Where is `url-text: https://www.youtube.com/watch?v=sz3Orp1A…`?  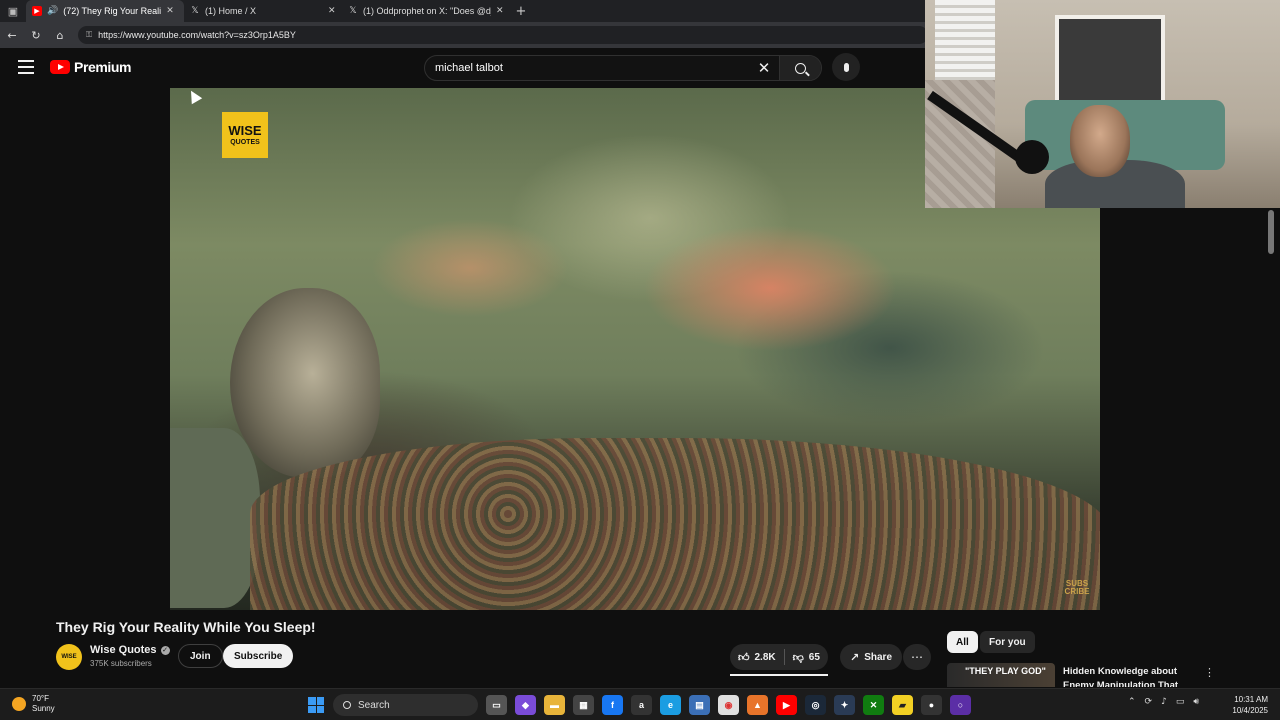
url-text: https://www.youtube.com/watch?v=sz3Orp1A… is located at coordinates (197, 35).